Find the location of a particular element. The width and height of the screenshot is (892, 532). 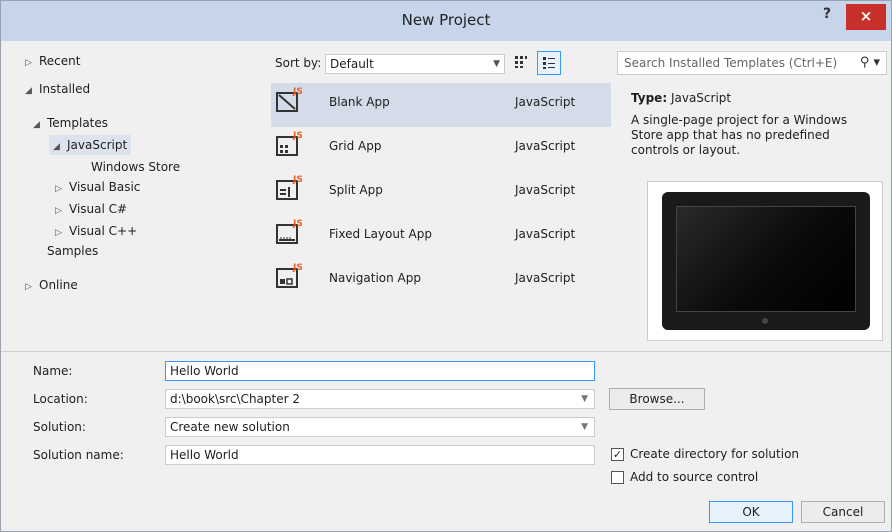

template-name: Grid App is located at coordinates (355, 146).